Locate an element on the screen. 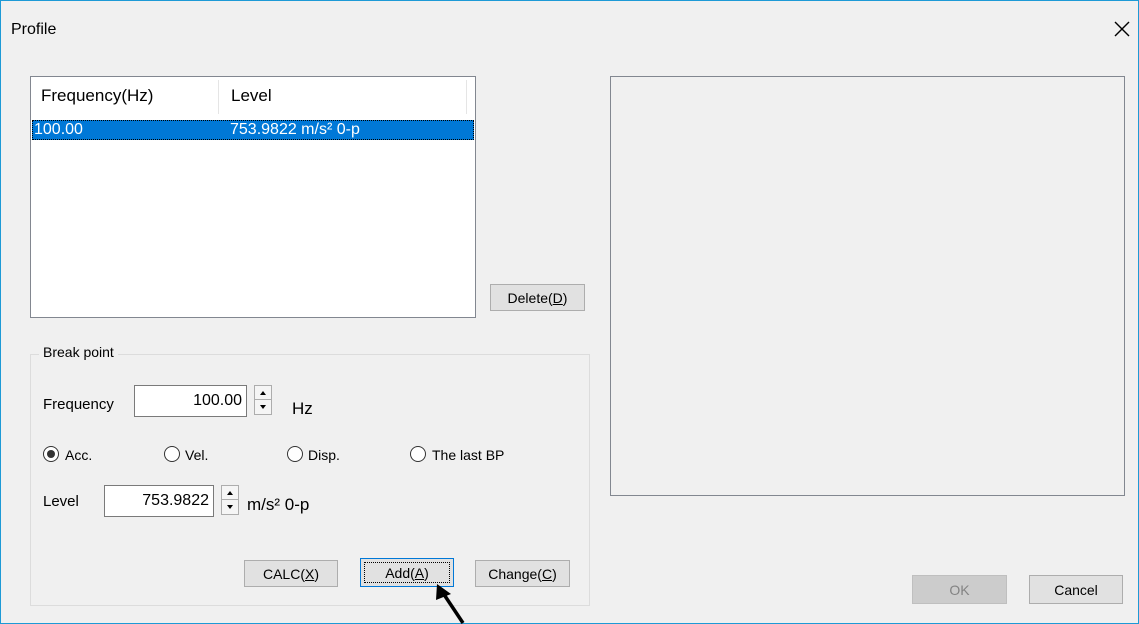 Image resolution: width=1139 pixels, height=624 pixels. calc-button: CALC(X) is located at coordinates (291, 573).